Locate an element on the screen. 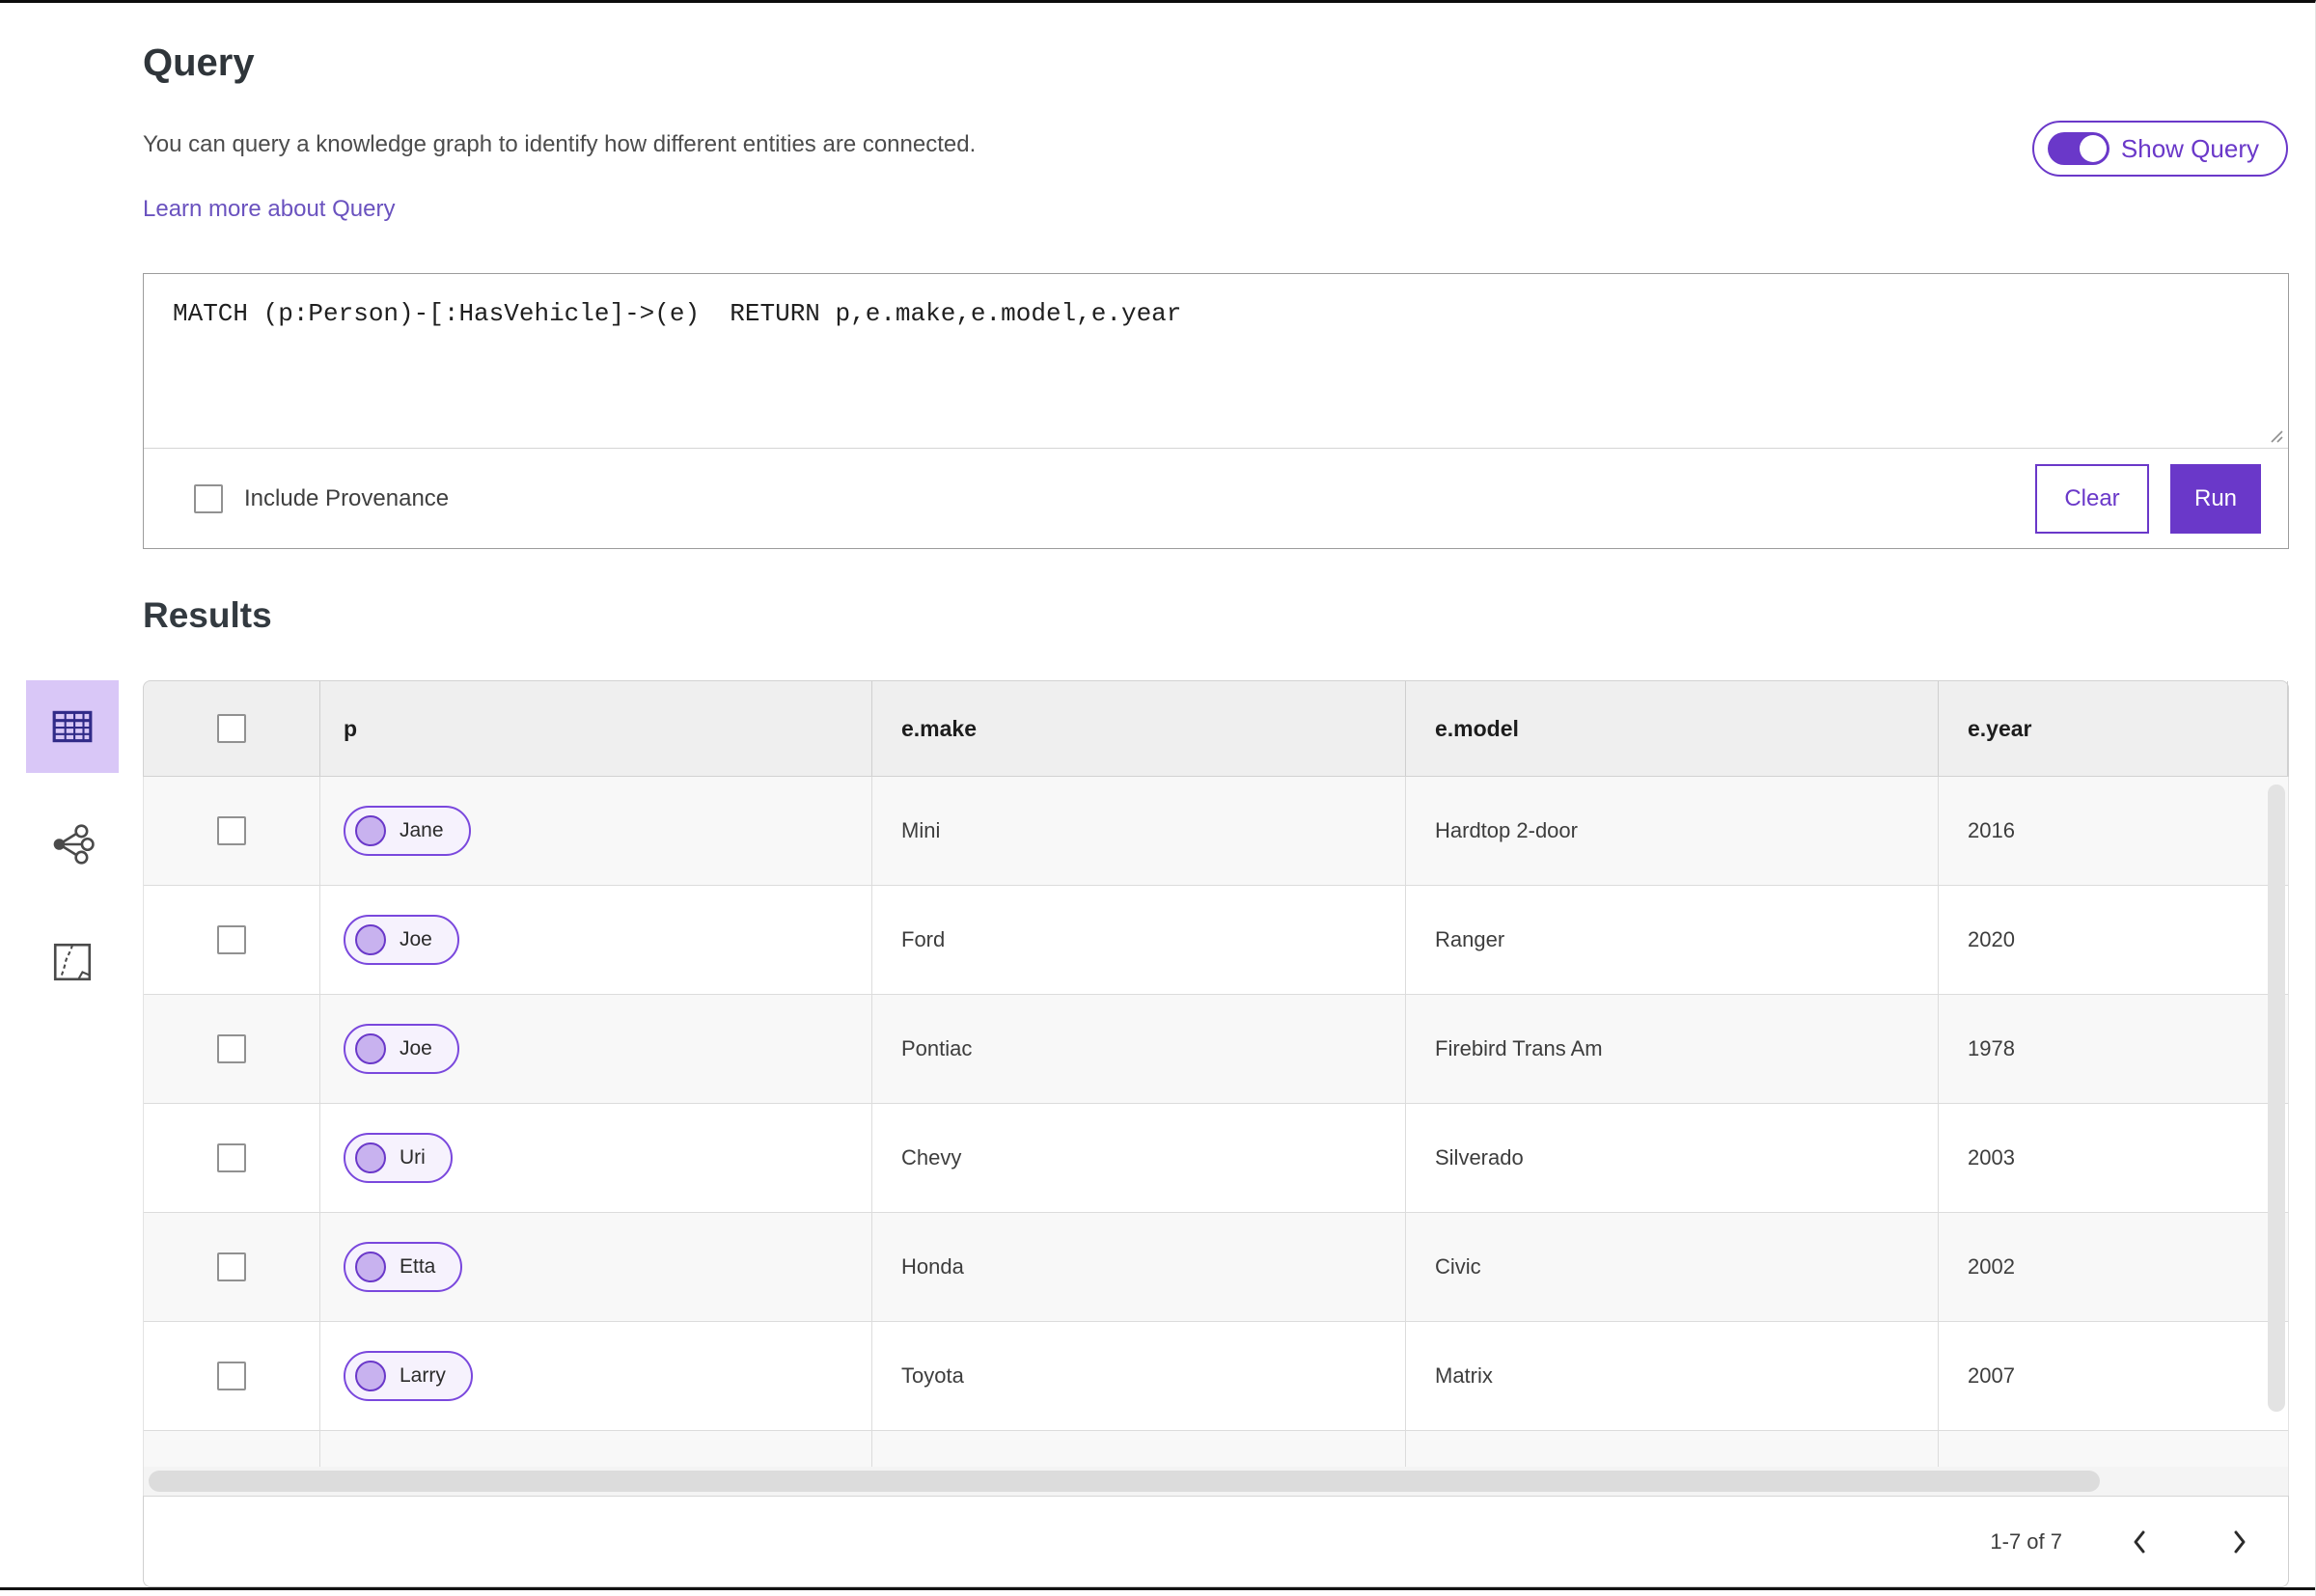 This screenshot has width=2316, height=1596. column-header-e-model: e.model is located at coordinates (1672, 729).